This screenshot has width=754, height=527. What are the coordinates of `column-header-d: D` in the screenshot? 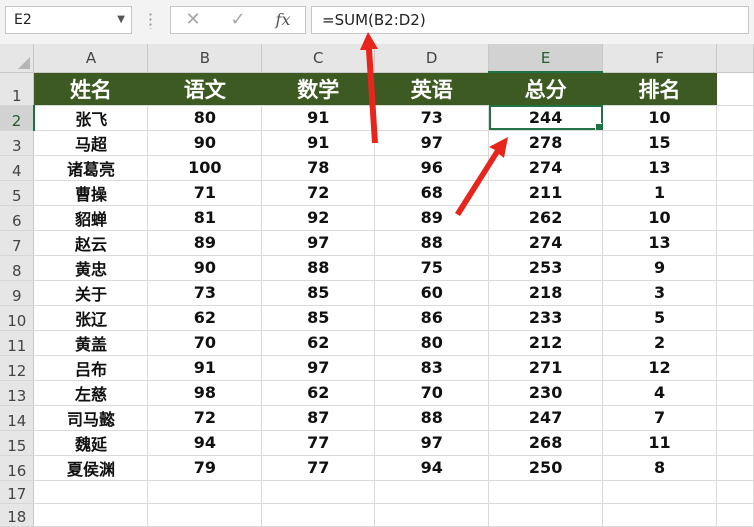 It's located at (432, 58).